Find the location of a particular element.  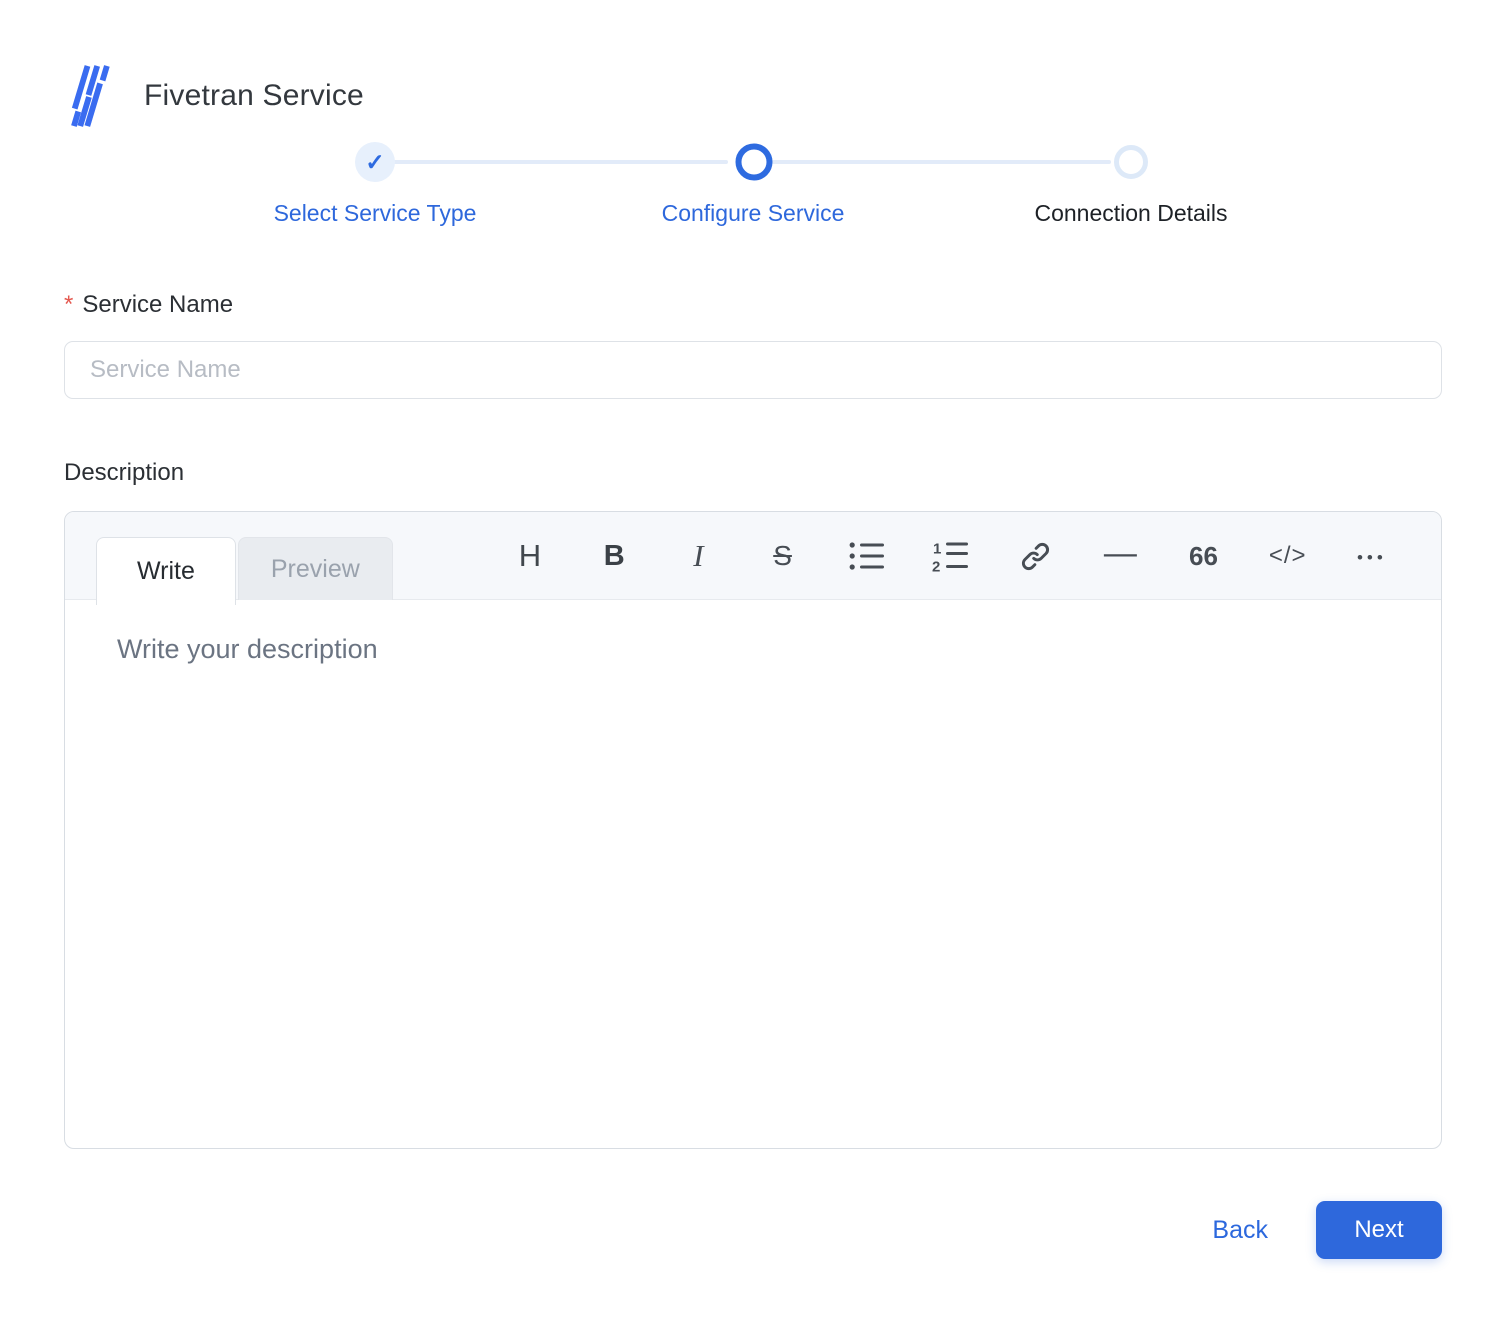

page-title: Fivetran Service is located at coordinates (254, 95).